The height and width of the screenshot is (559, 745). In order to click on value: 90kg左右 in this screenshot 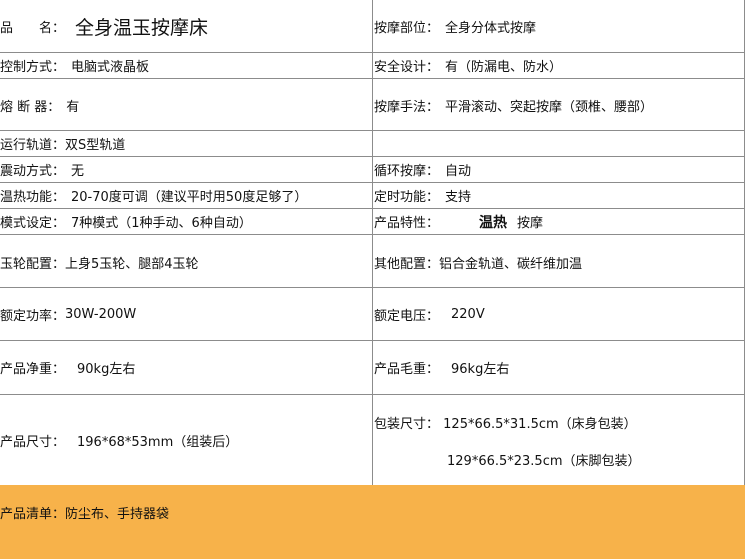, I will do `click(106, 369)`.